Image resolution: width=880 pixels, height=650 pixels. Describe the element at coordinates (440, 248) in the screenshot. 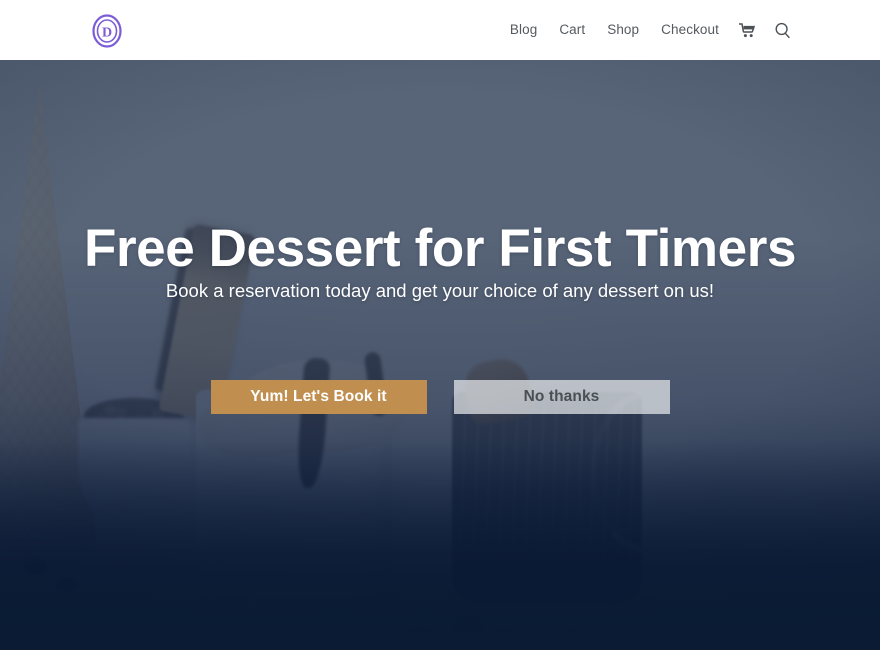

I see `hero-title: Free Dessert for First Timers` at that location.